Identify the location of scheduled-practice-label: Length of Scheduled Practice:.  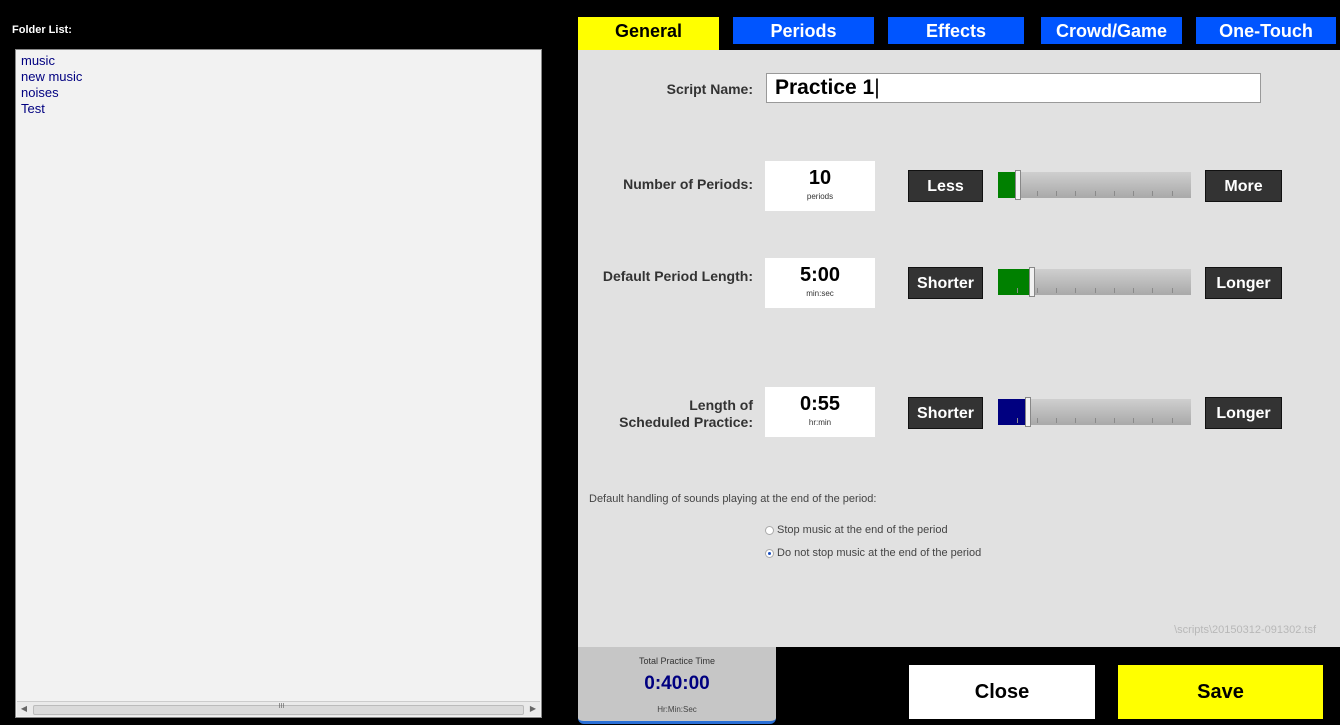
(656, 414).